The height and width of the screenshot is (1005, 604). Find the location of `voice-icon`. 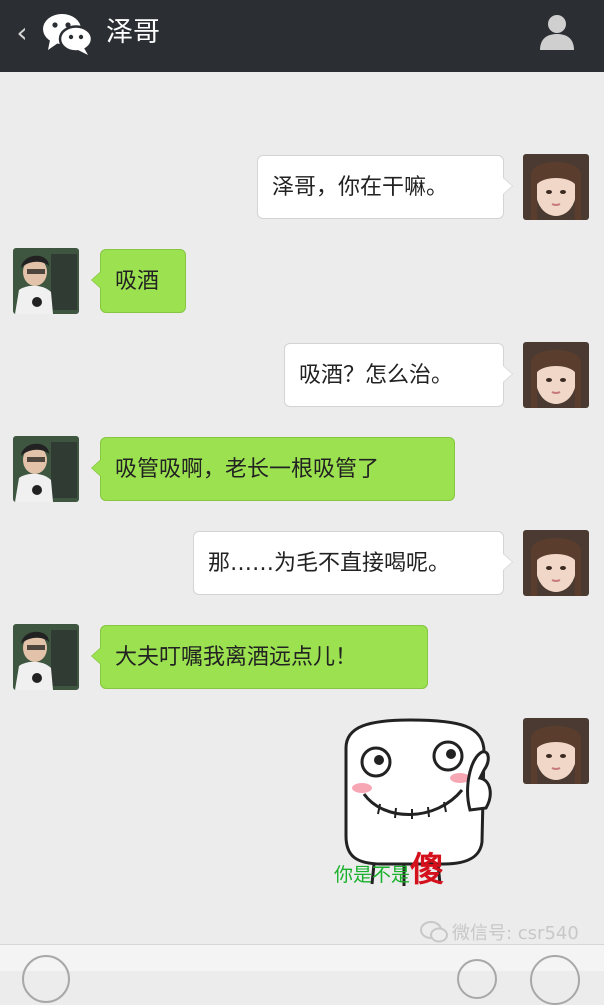

voice-icon is located at coordinates (46, 979).